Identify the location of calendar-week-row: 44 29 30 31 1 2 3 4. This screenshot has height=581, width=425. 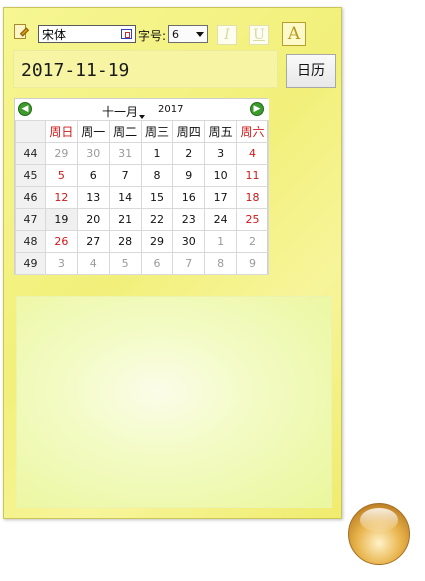
(142, 153).